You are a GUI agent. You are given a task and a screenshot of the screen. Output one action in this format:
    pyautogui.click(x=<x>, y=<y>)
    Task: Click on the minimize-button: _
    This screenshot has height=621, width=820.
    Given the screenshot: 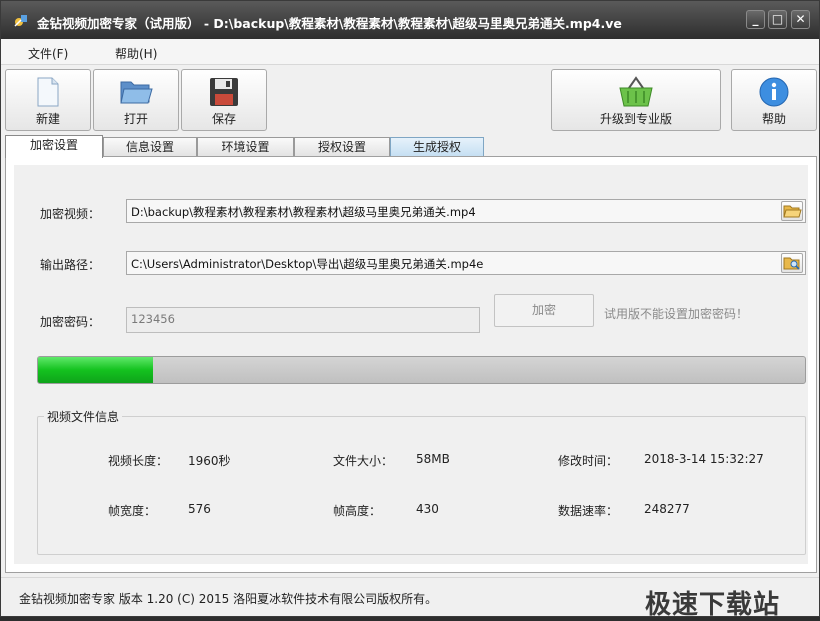 What is the action you would take?
    pyautogui.click(x=755, y=19)
    